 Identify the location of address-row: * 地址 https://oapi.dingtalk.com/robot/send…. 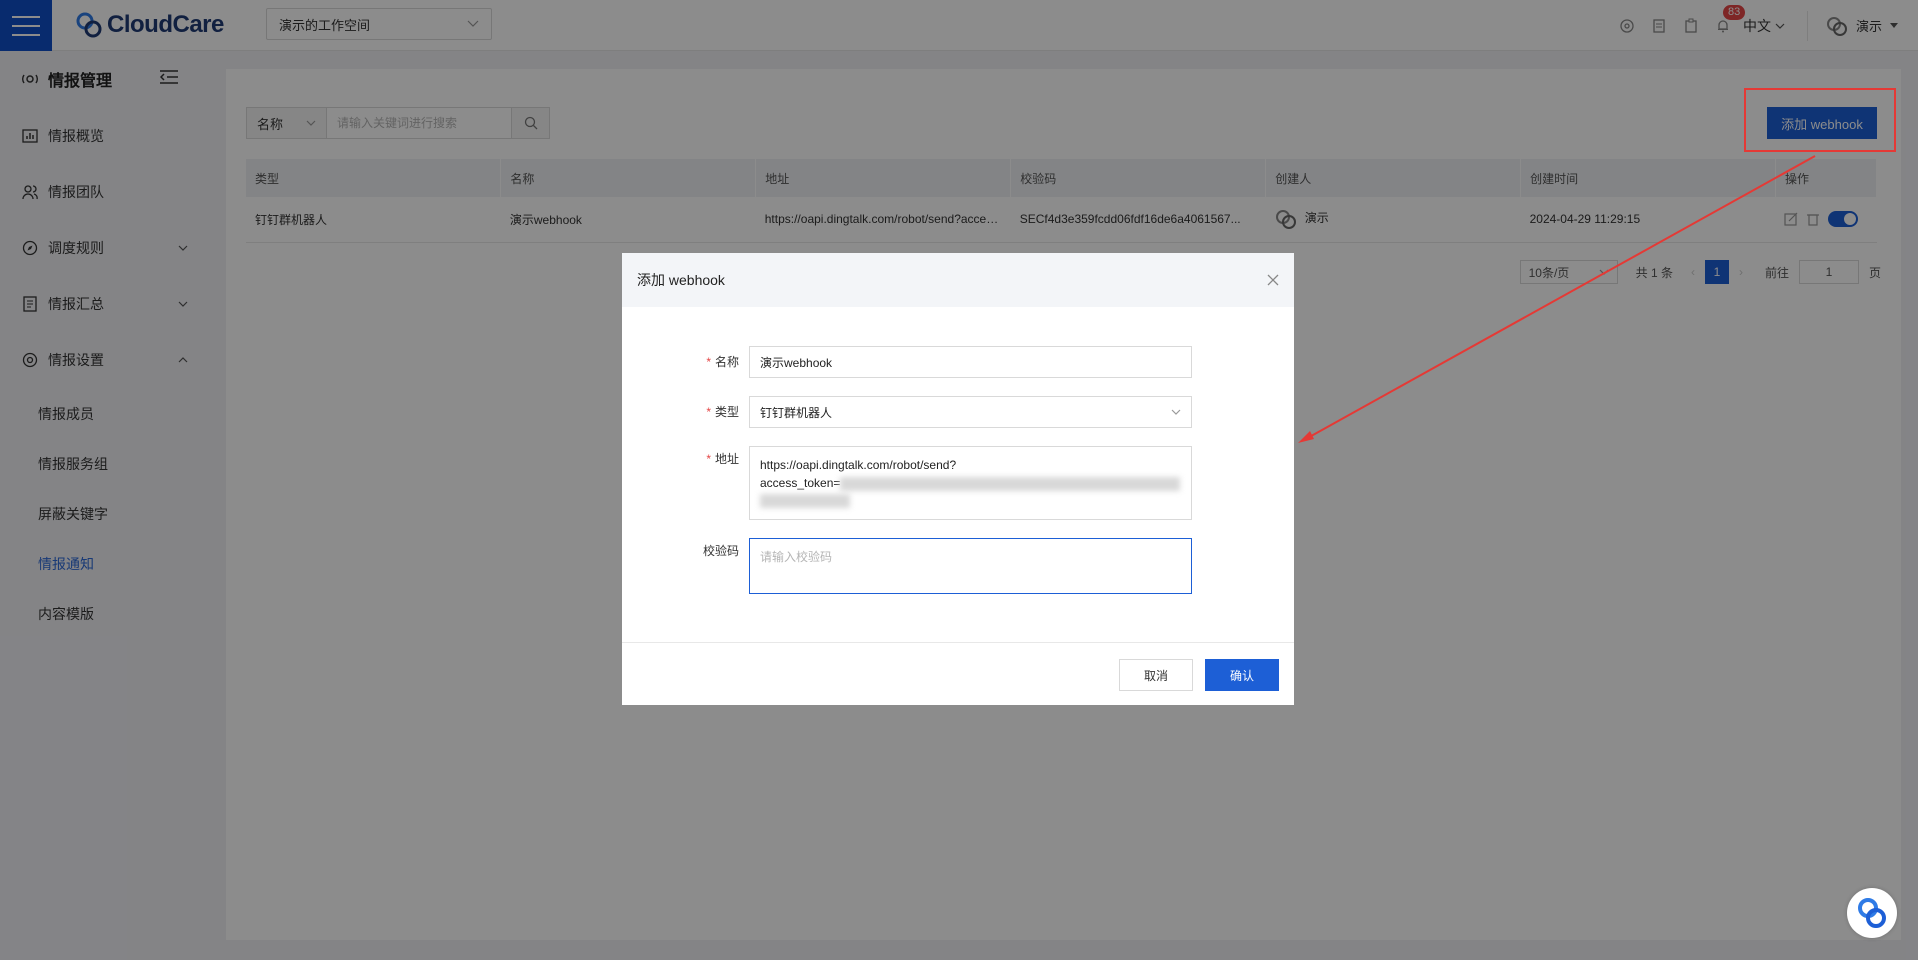
(907, 483).